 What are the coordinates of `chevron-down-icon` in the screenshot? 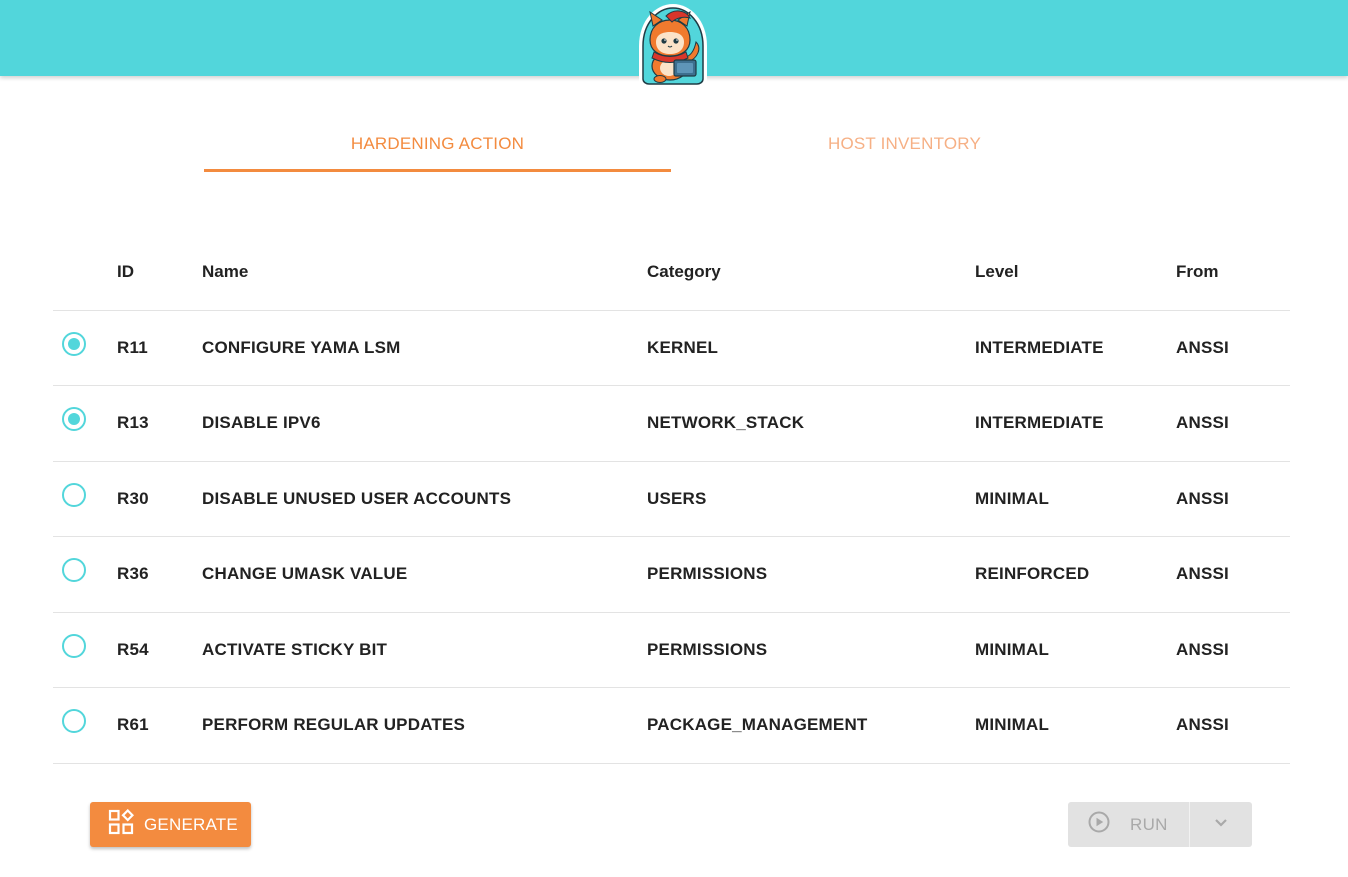 It's located at (1221, 824).